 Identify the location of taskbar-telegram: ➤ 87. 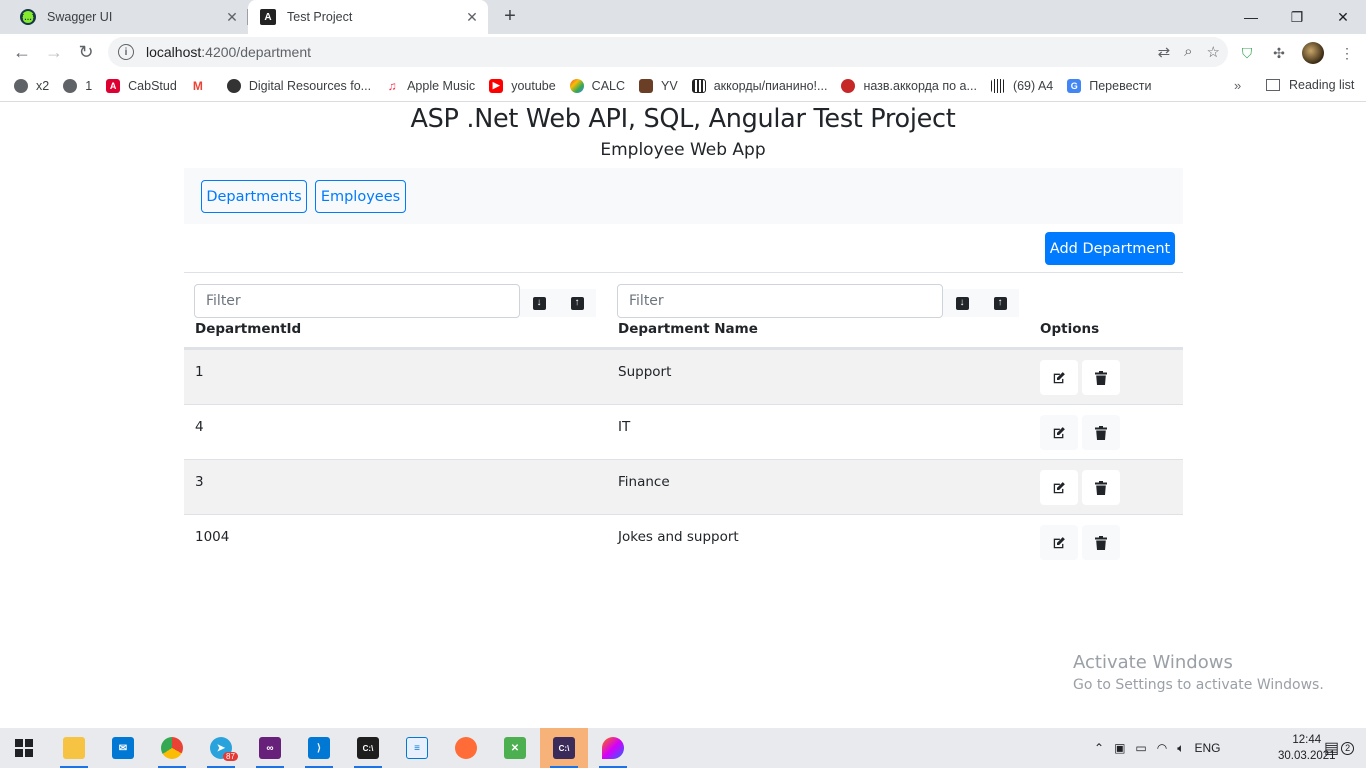
(221, 748).